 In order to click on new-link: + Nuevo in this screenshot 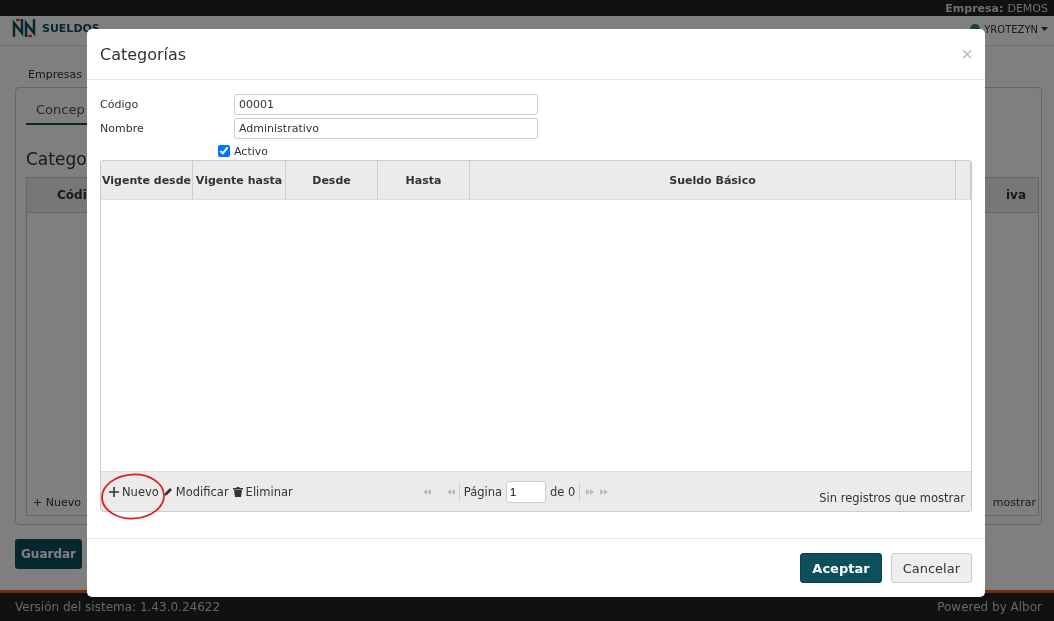, I will do `click(57, 502)`.